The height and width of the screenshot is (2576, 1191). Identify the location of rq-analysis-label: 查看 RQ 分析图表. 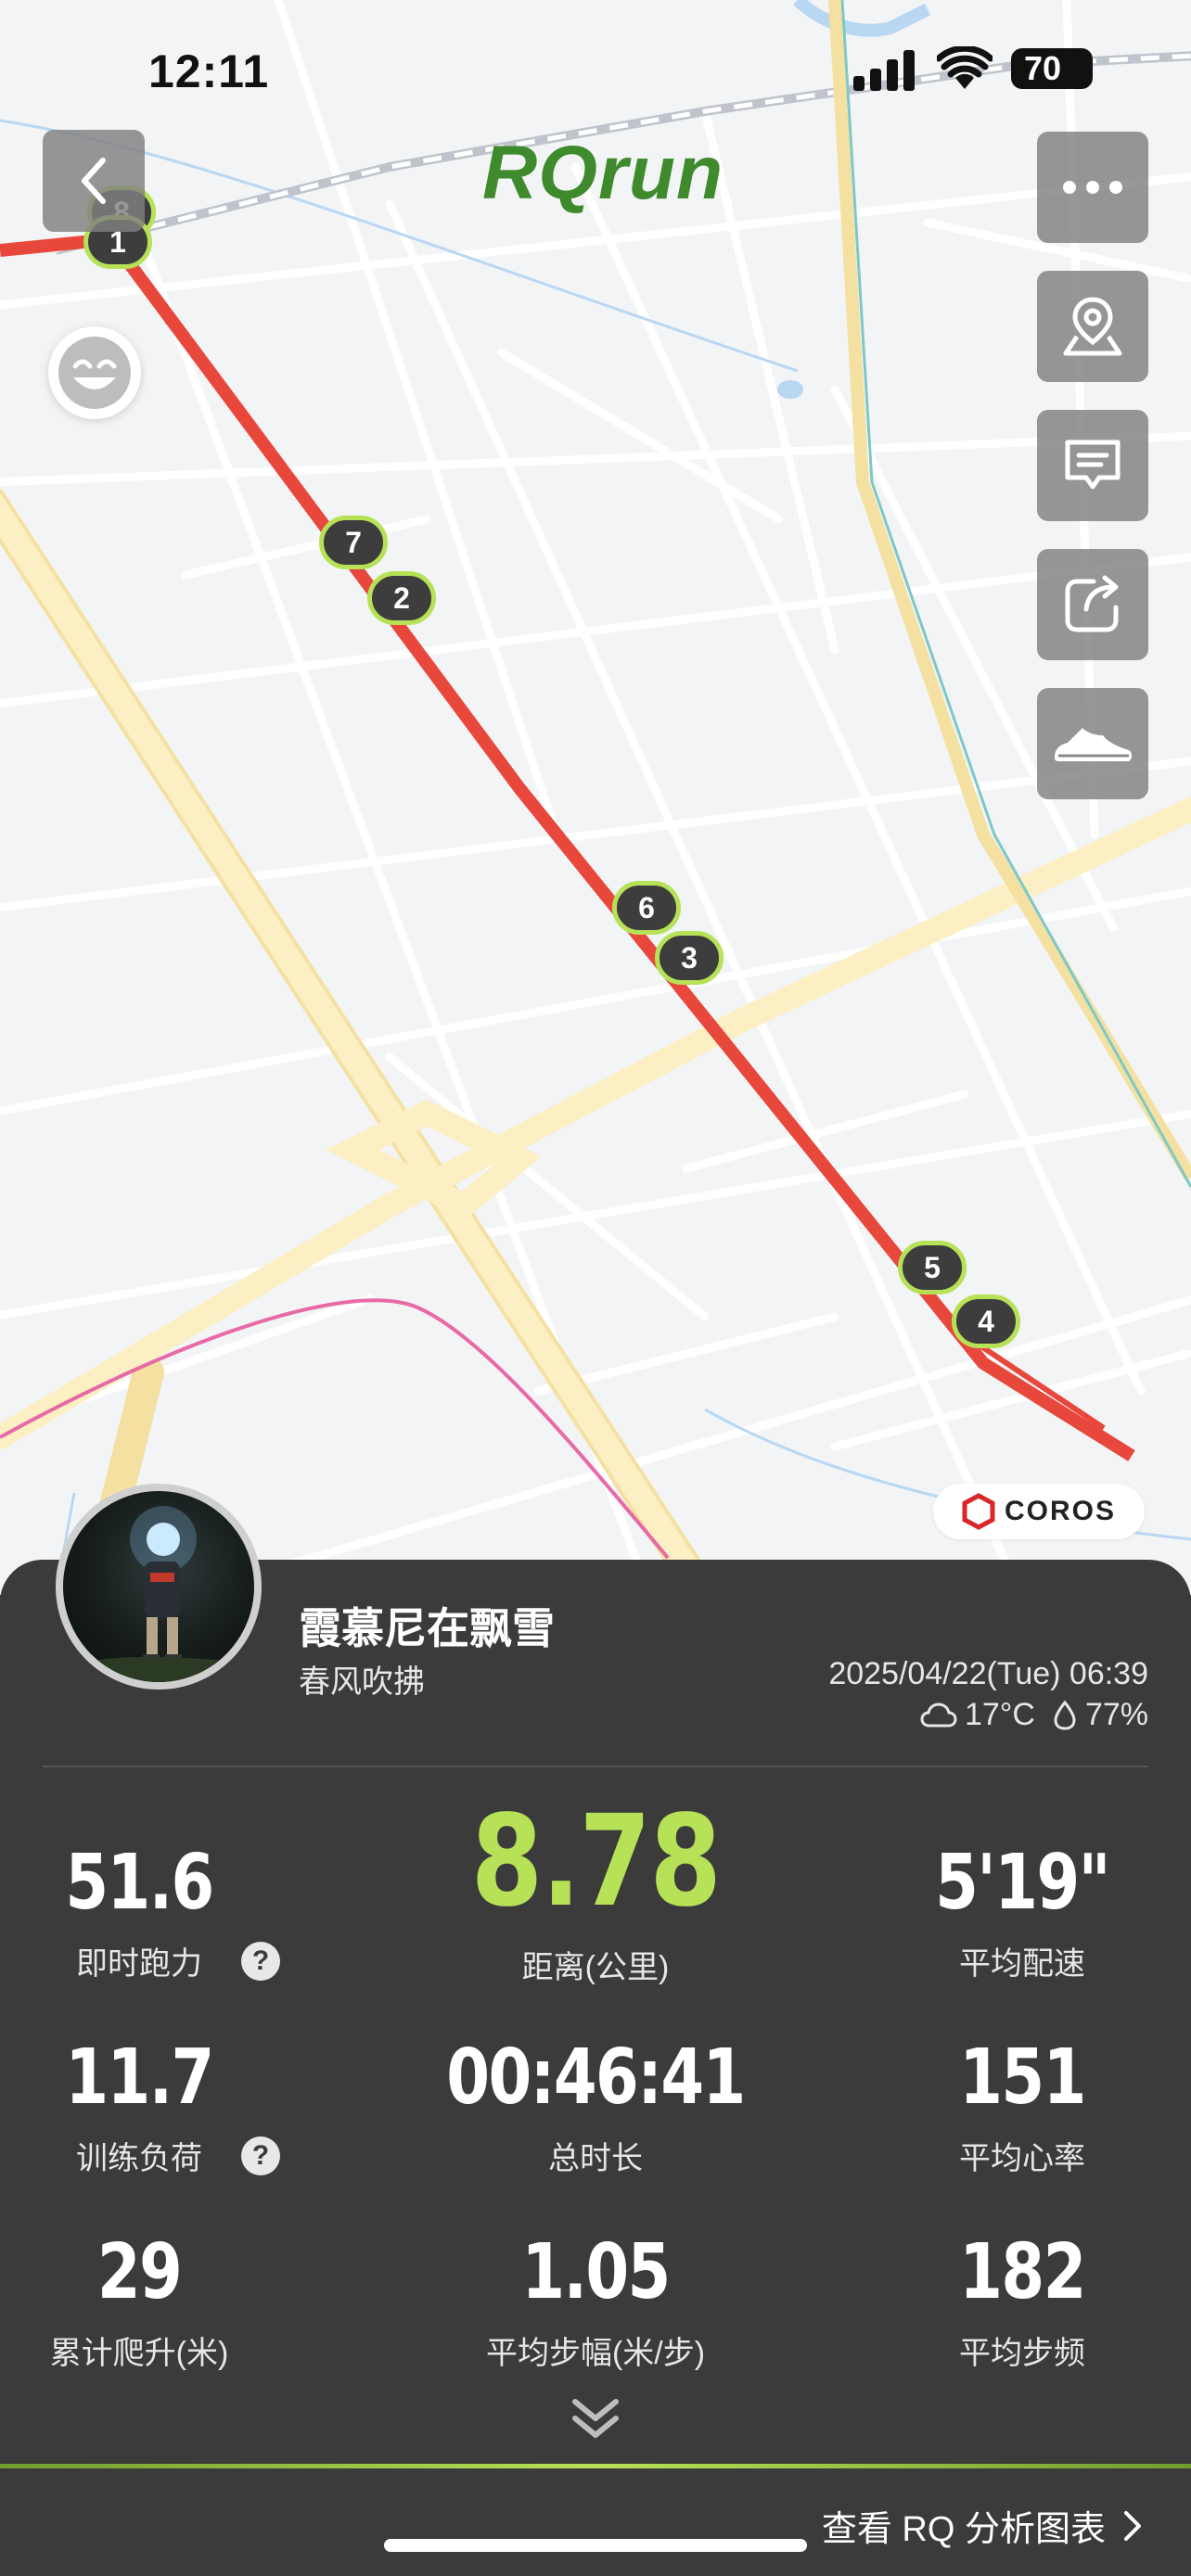
(963, 2529).